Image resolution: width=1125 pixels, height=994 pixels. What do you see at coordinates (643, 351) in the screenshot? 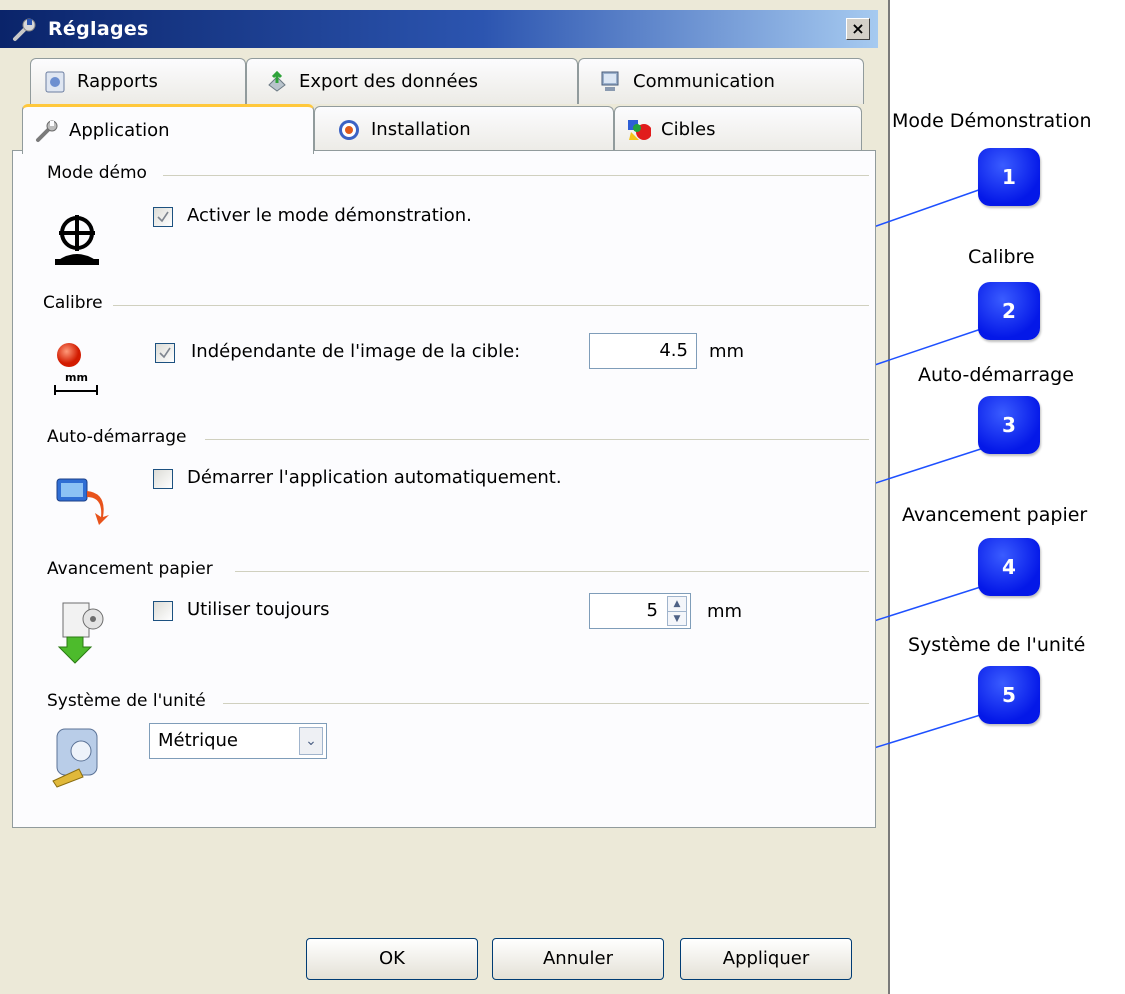
I see `calibre-value-input: 4.5` at bounding box center [643, 351].